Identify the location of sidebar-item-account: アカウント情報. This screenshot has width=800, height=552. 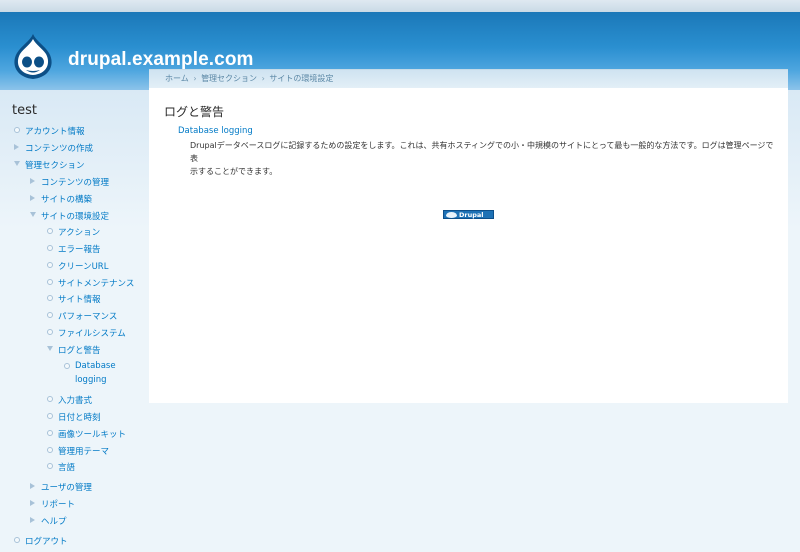
(49, 132).